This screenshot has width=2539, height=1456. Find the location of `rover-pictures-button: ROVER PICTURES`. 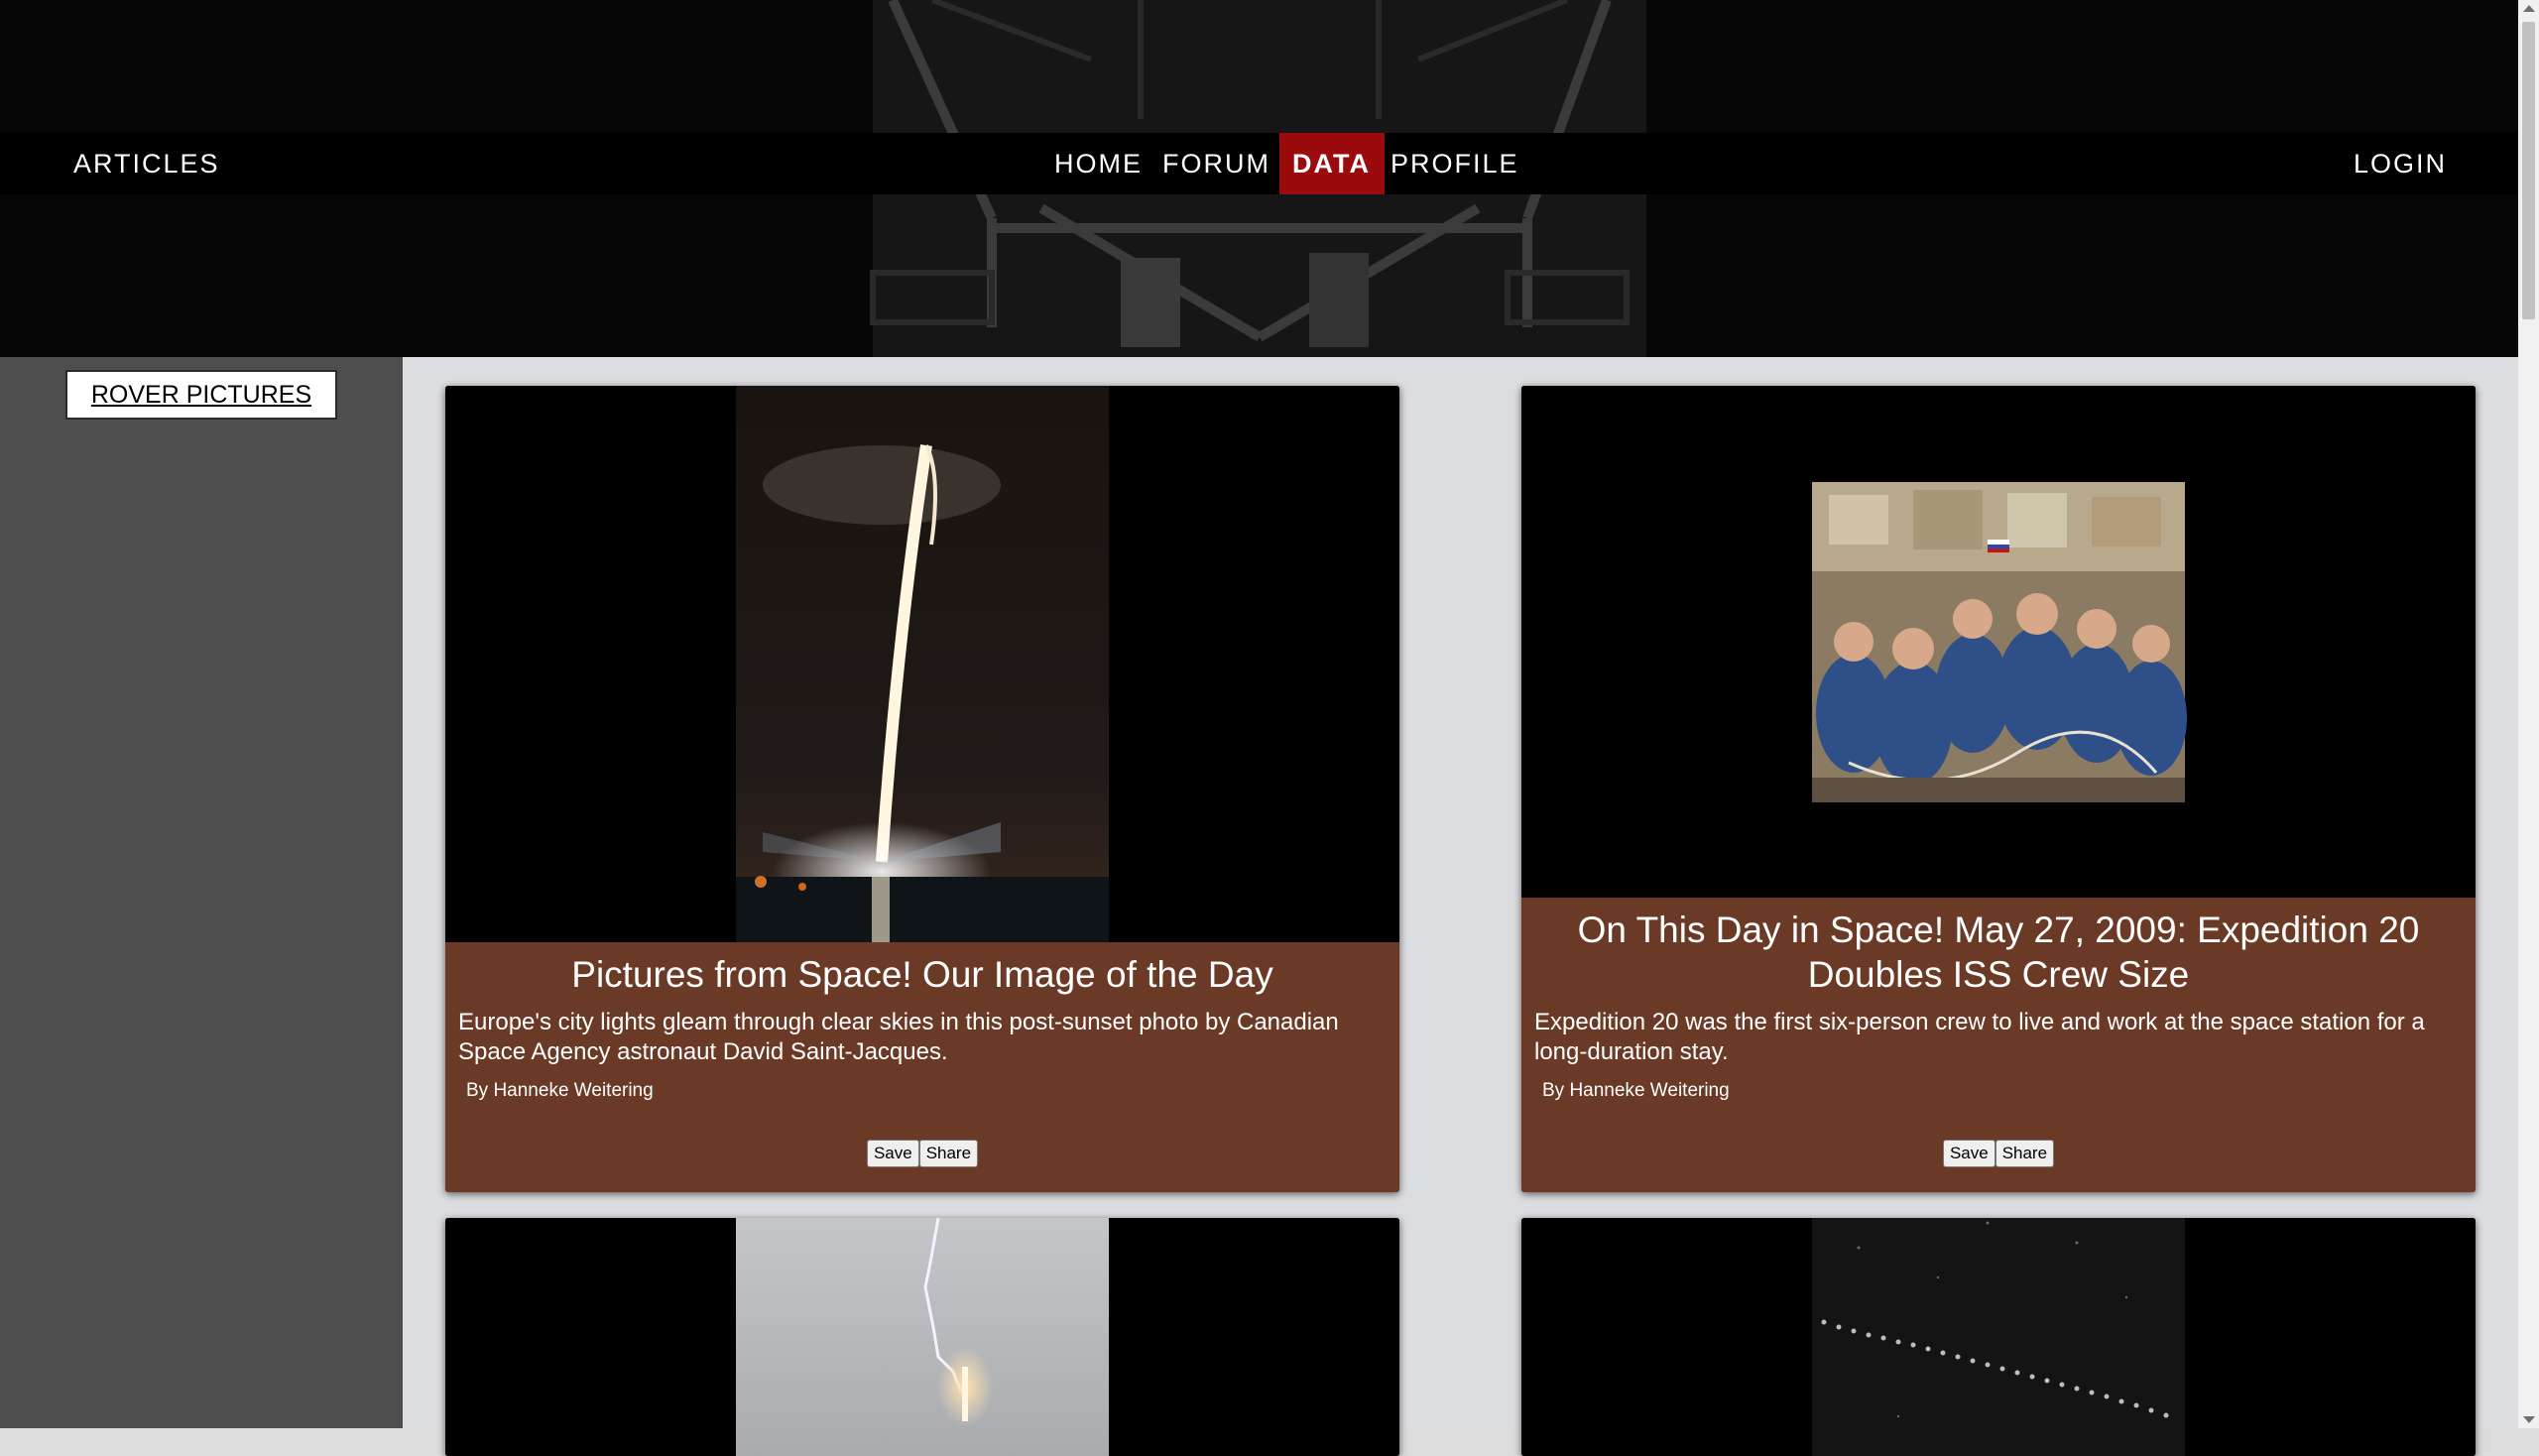

rover-pictures-button: ROVER PICTURES is located at coordinates (201, 395).